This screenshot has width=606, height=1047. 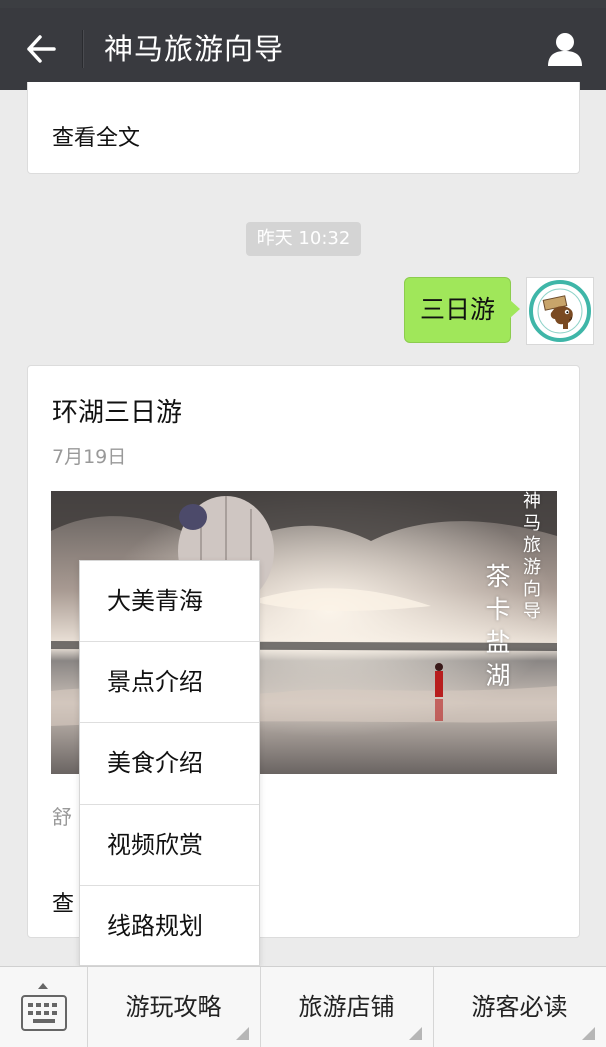 What do you see at coordinates (303, 128) in the screenshot?
I see `previous-article-card: 查看全文` at bounding box center [303, 128].